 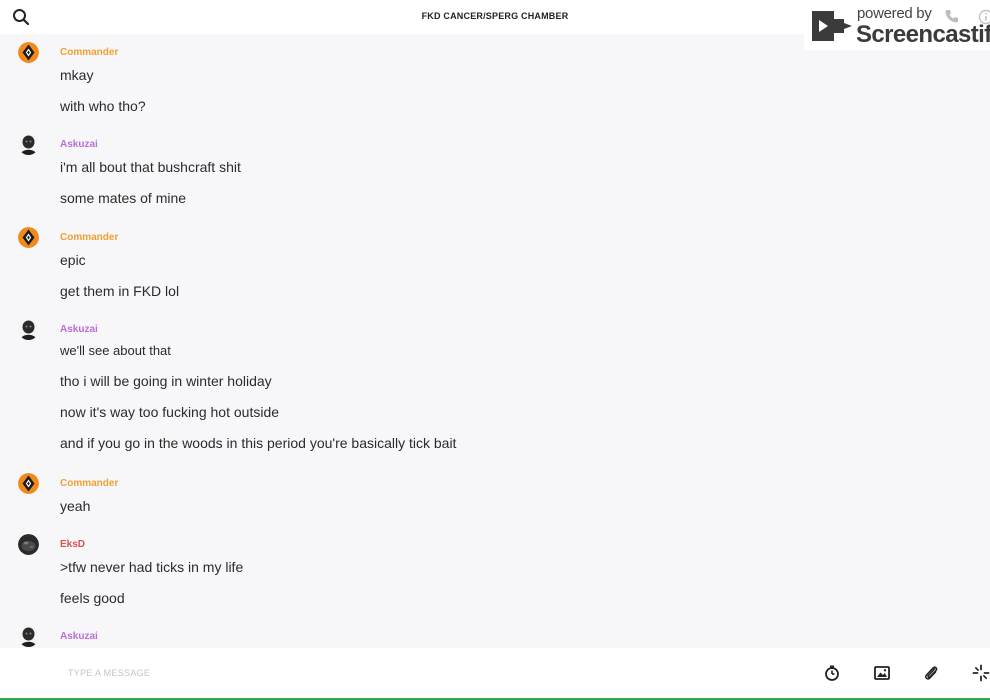 What do you see at coordinates (931, 673) in the screenshot?
I see `attachment-icon` at bounding box center [931, 673].